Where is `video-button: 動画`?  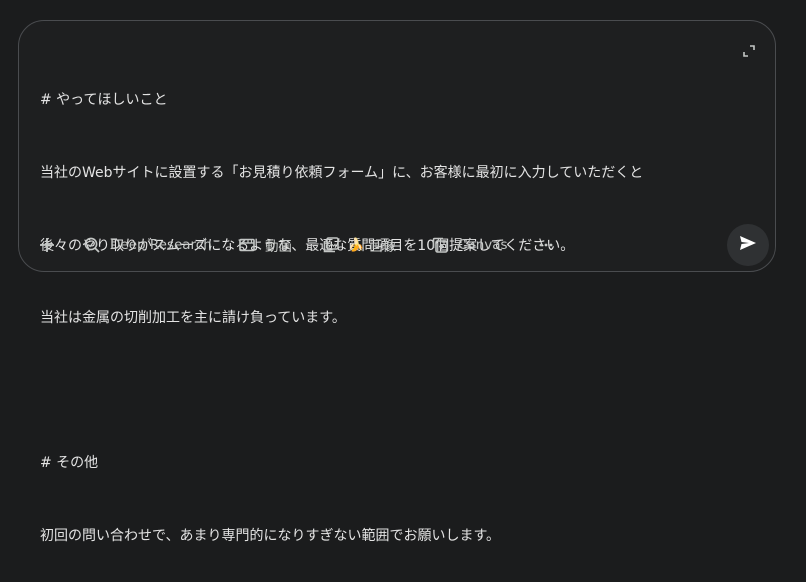
video-button: 動画 is located at coordinates (265, 245).